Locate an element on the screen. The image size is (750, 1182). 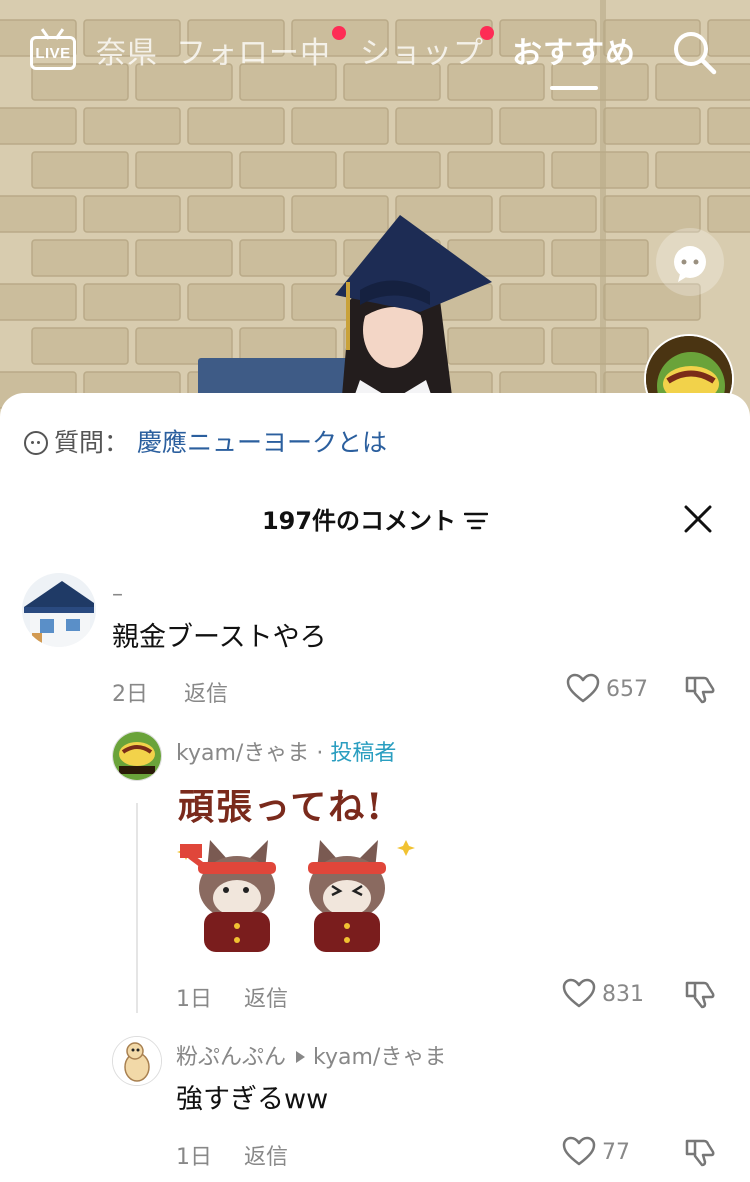
comment-count-header: 197件のコメント is located at coordinates (375, 518).